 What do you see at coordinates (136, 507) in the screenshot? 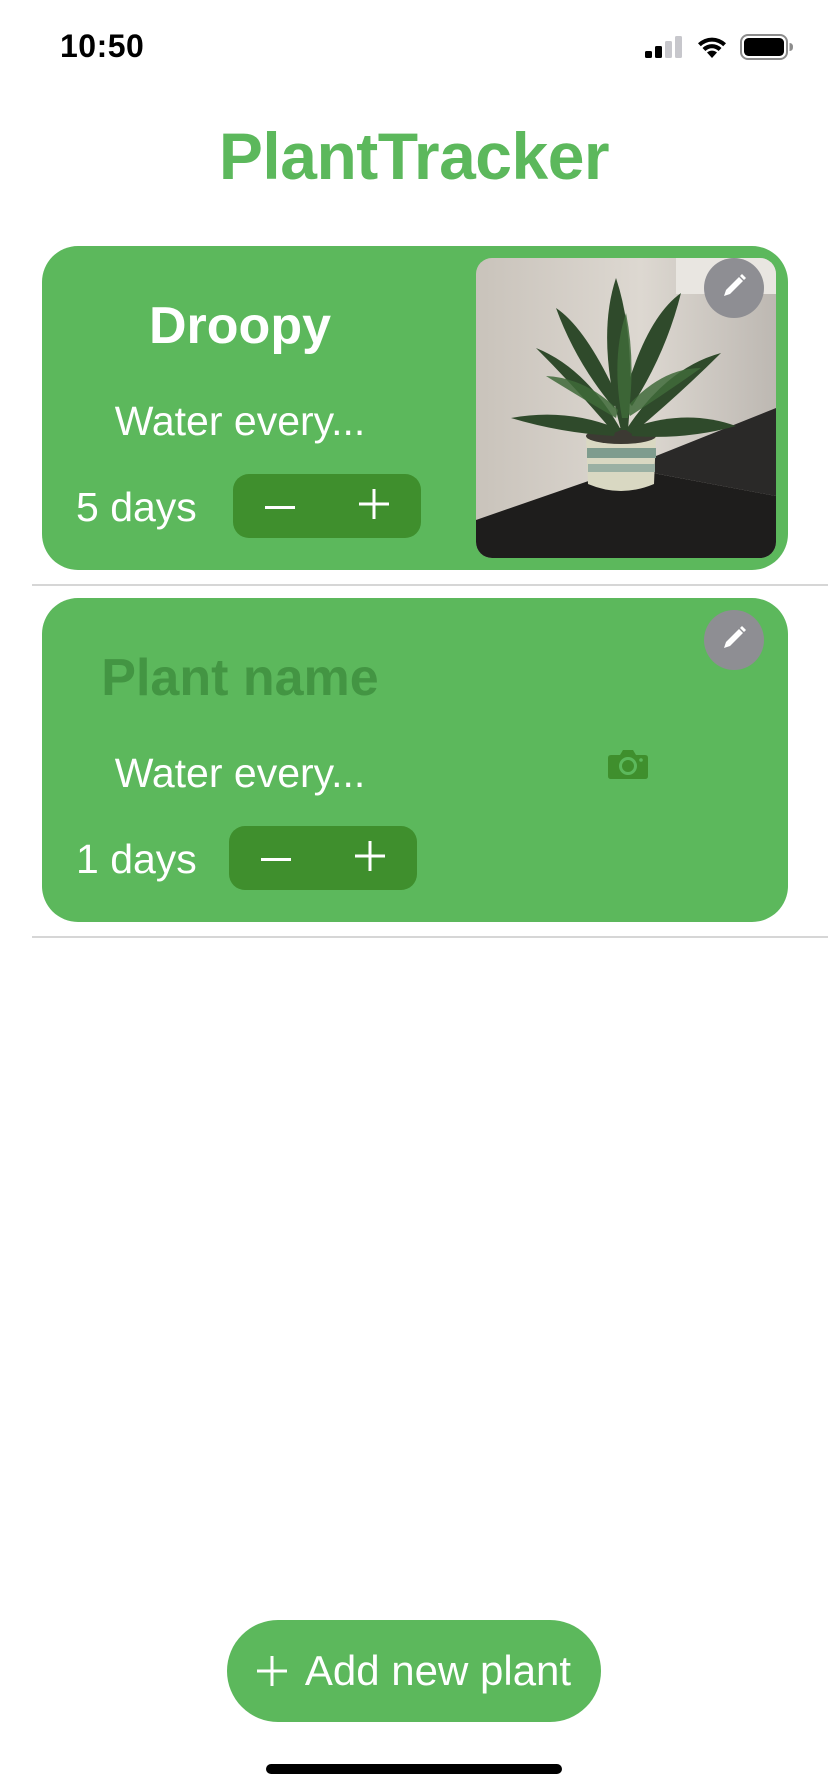
I see `water-days-value: 5 days` at bounding box center [136, 507].